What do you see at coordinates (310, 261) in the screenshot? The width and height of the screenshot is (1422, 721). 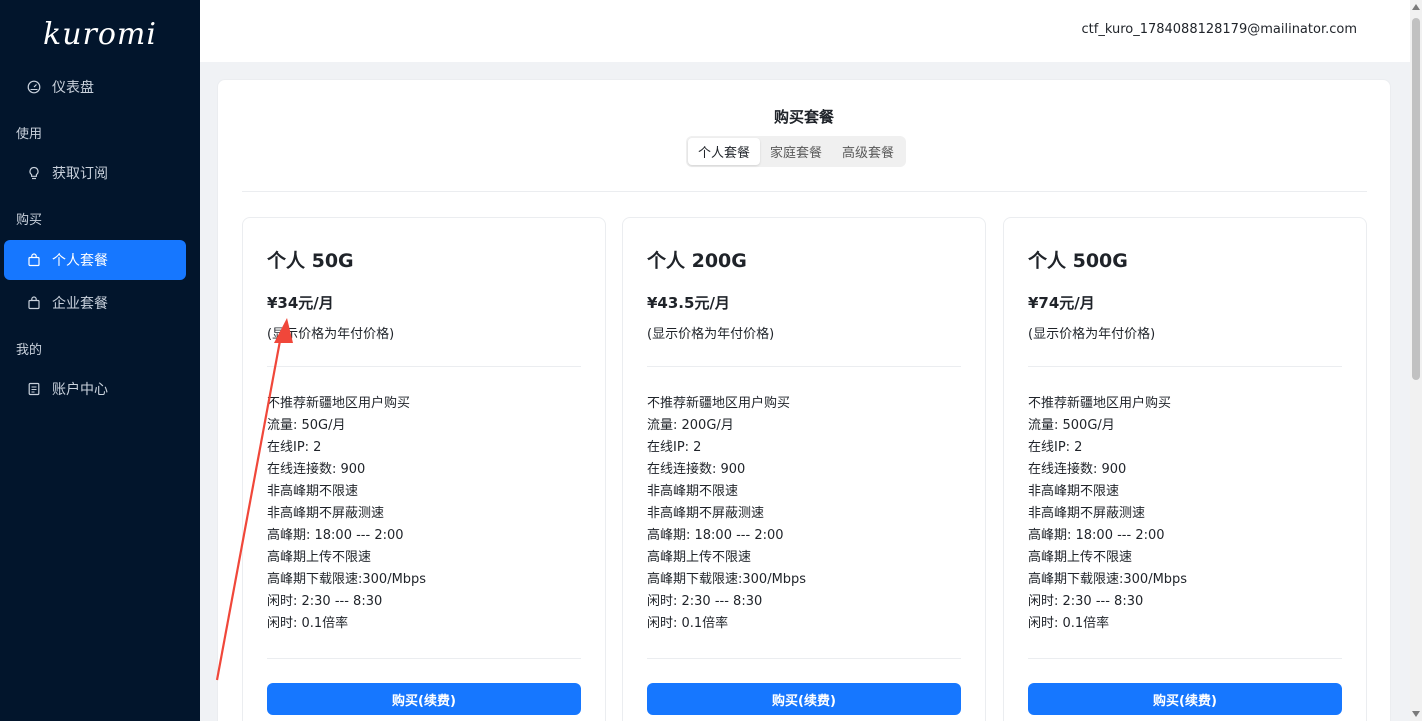 I see `plan-name: 个人 50G` at bounding box center [310, 261].